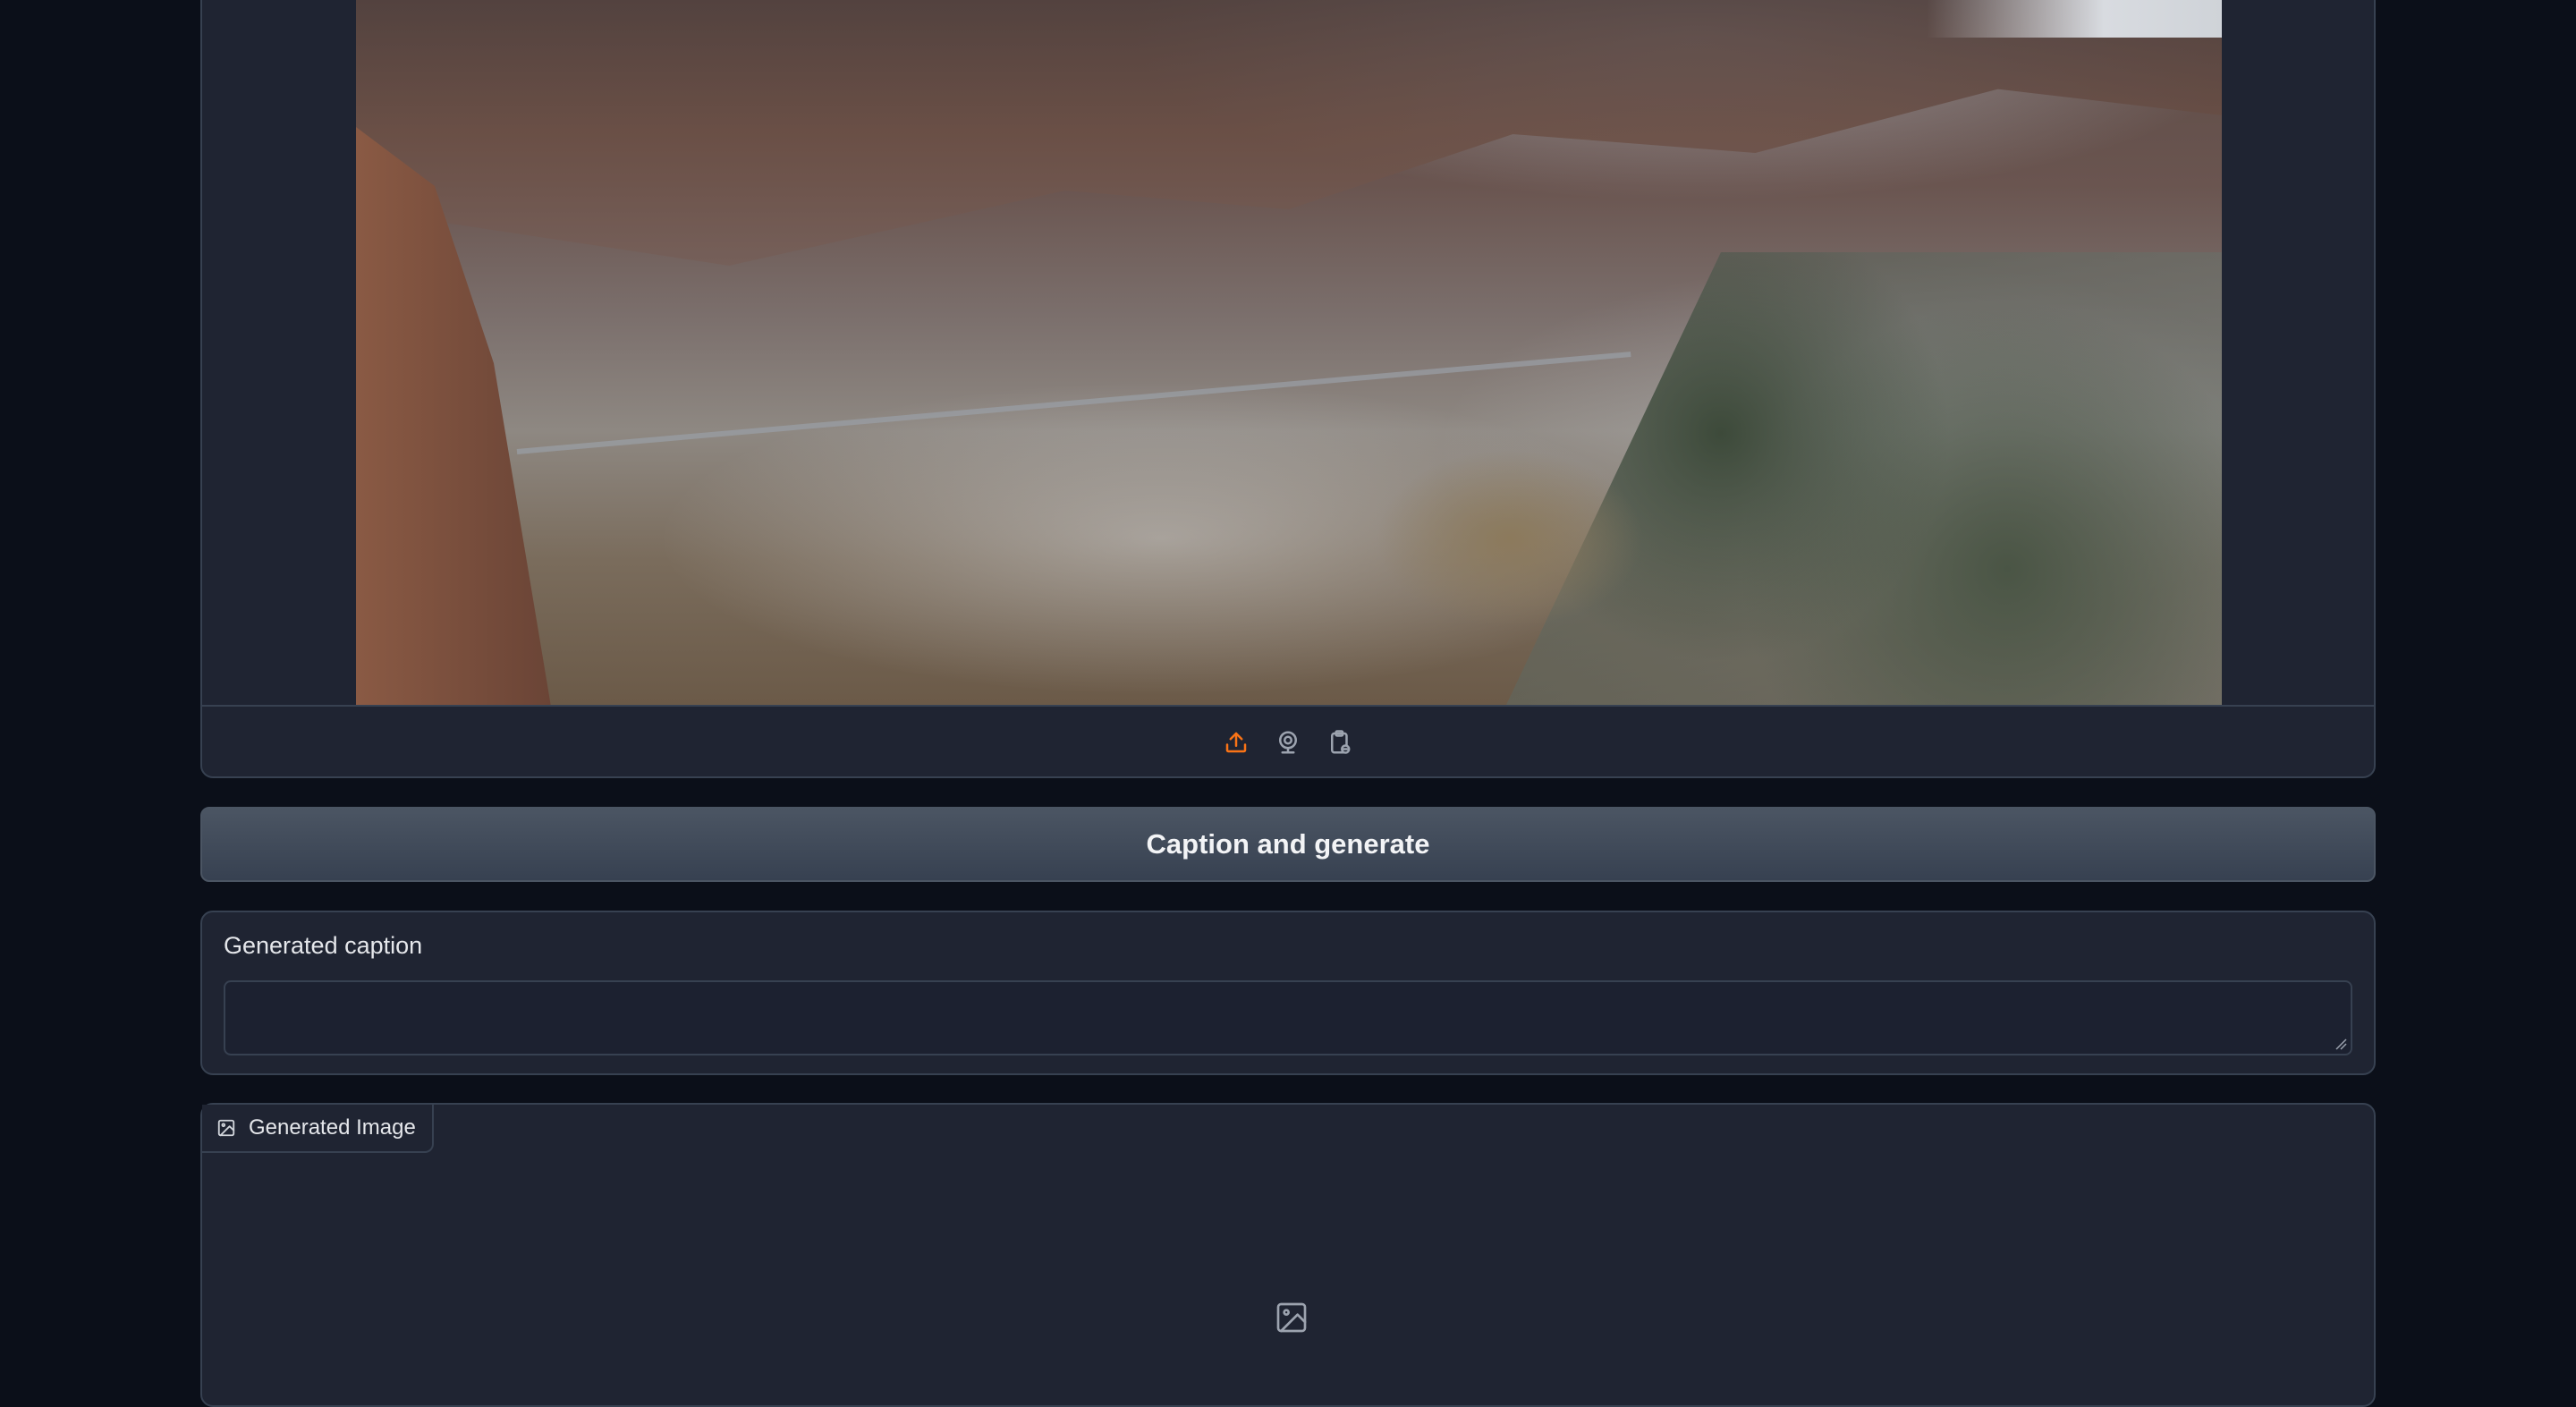 This screenshot has width=2576, height=1407. I want to click on clipboard-button, so click(1340, 742).